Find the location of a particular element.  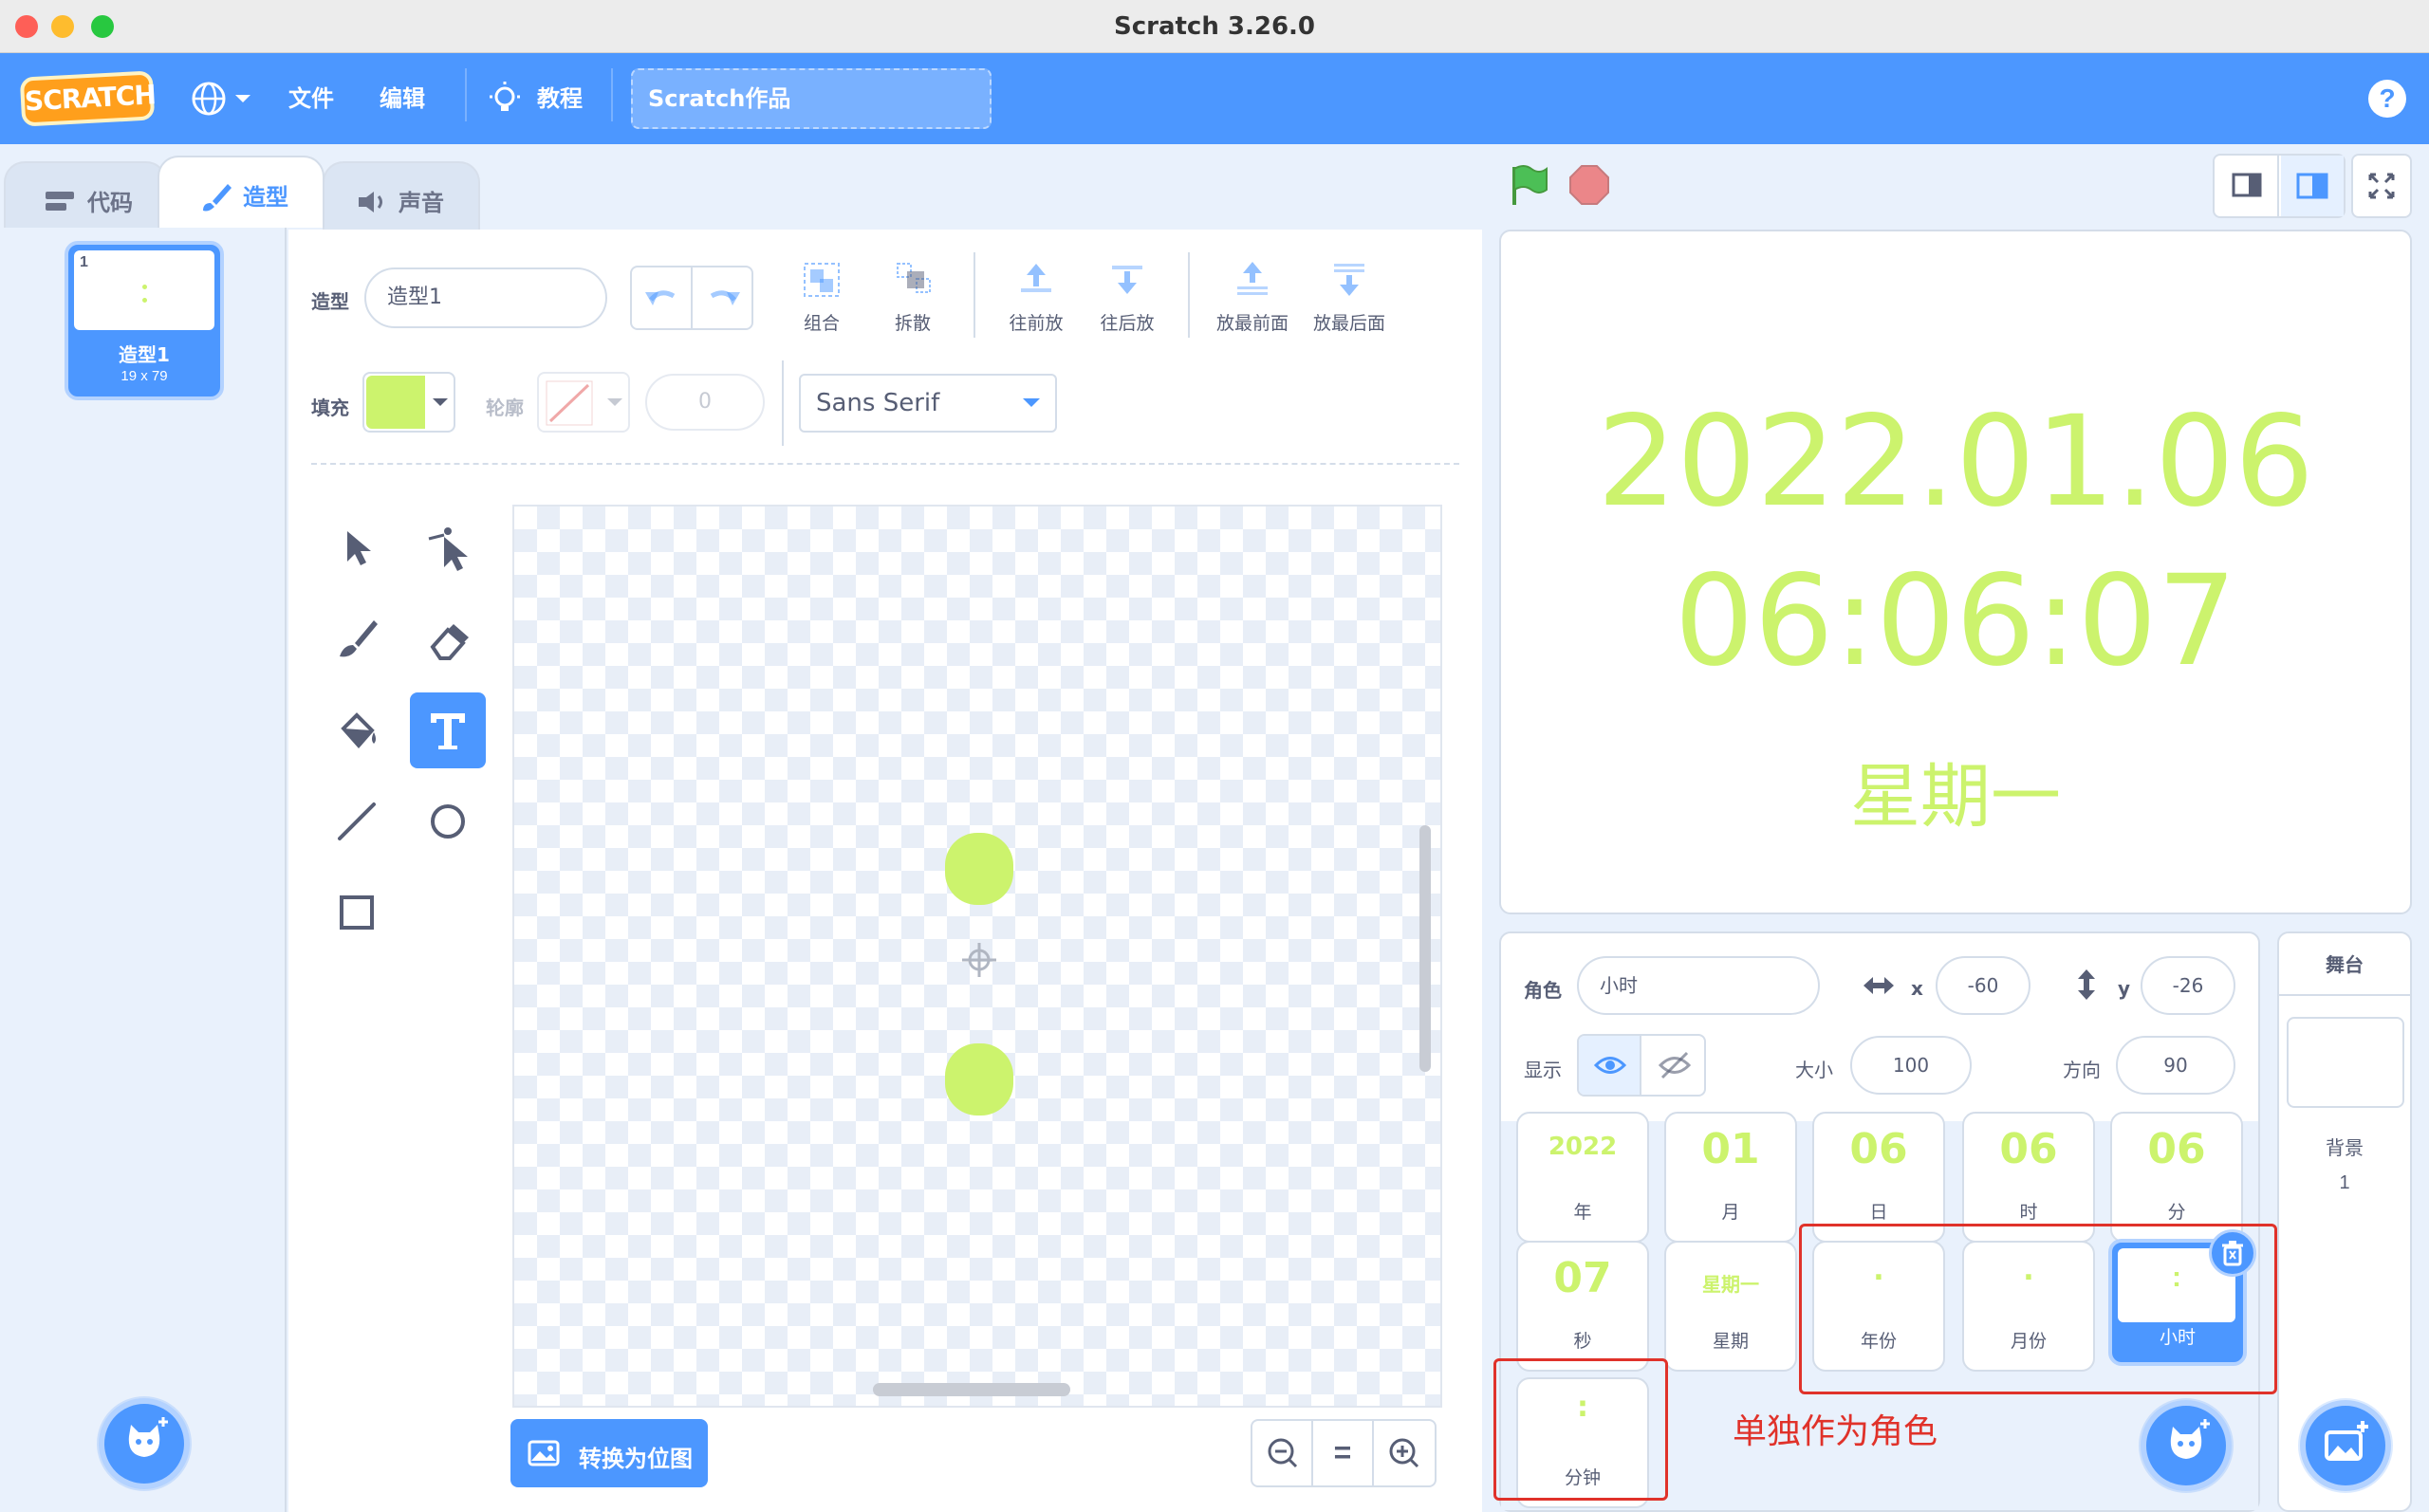

choose-costume-button is located at coordinates (144, 1443).